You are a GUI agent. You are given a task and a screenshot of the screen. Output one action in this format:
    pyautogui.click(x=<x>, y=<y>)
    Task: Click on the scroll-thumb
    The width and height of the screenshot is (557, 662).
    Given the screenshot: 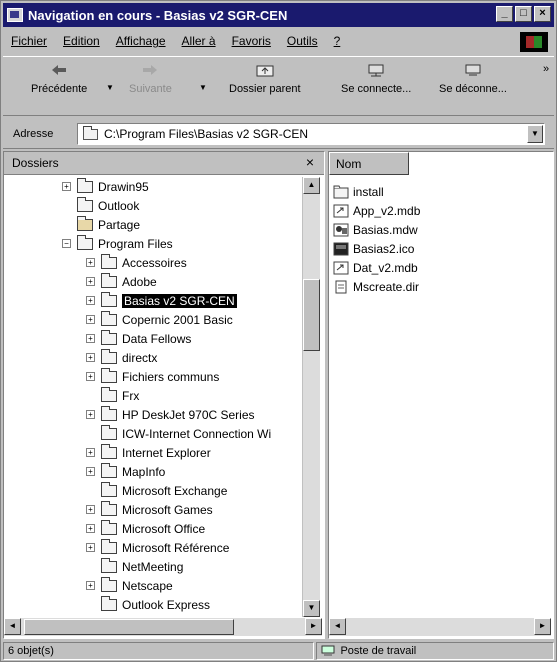 What is the action you would take?
    pyautogui.click(x=311, y=315)
    